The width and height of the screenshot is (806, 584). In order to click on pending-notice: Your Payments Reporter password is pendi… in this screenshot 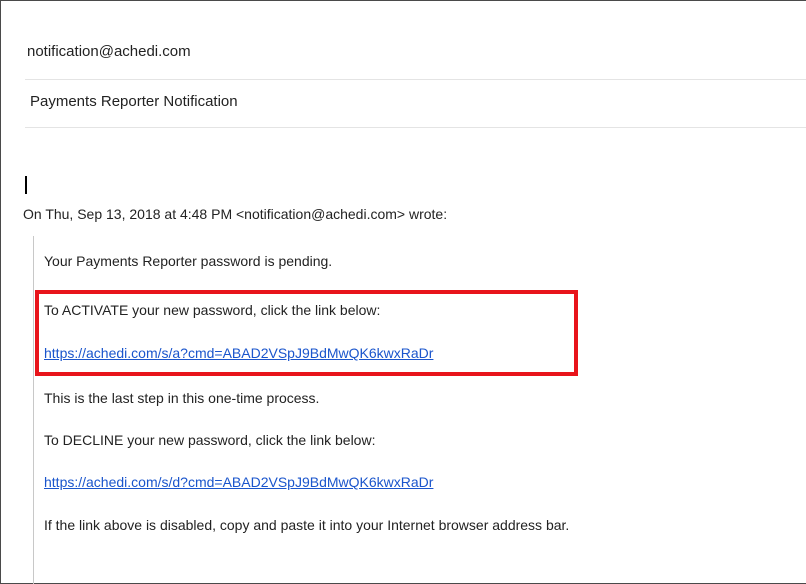, I will do `click(188, 261)`.